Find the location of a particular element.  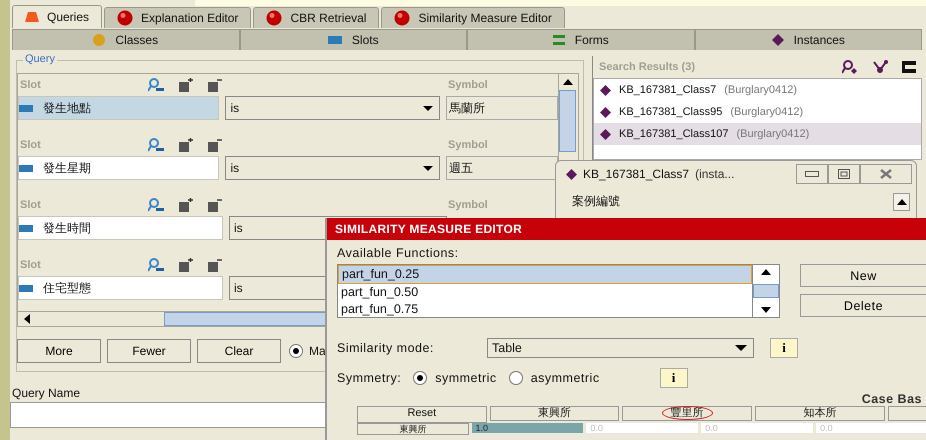

dialog-title: SIMILARITY MEASURE EDITOR is located at coordinates (626, 229).